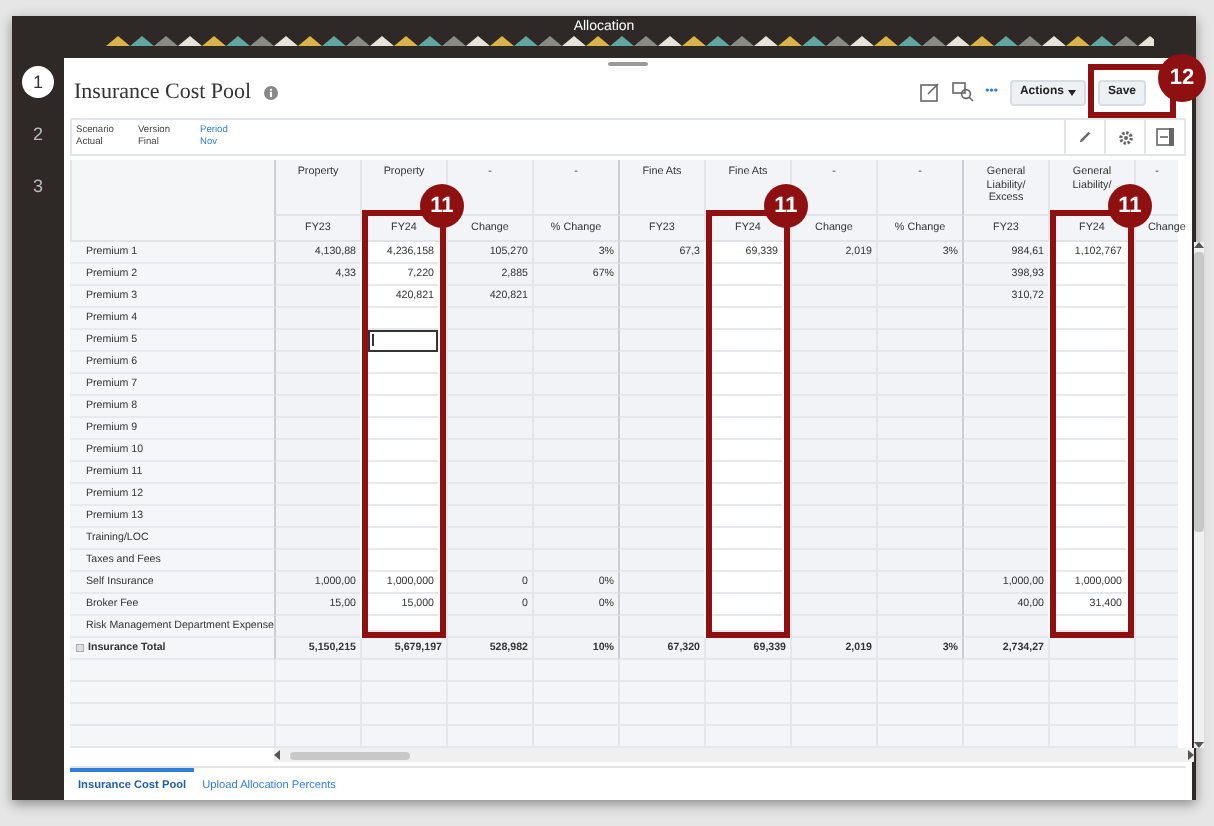  Describe the element at coordinates (278, 755) in the screenshot. I see `scroll-left-icon` at that location.